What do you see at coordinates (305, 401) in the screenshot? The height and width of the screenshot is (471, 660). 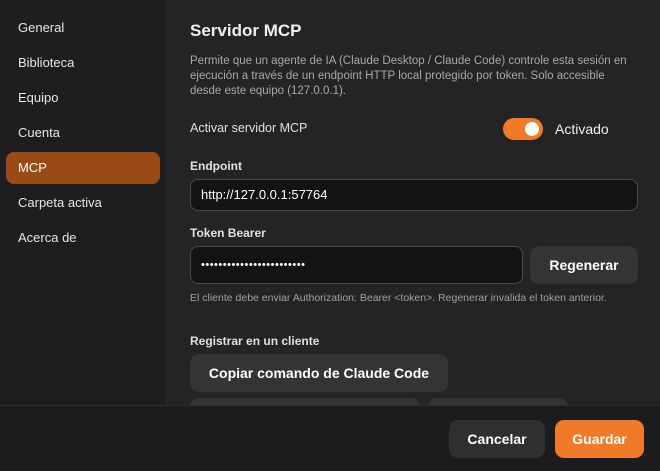 I see `register-client-button-secondary` at bounding box center [305, 401].